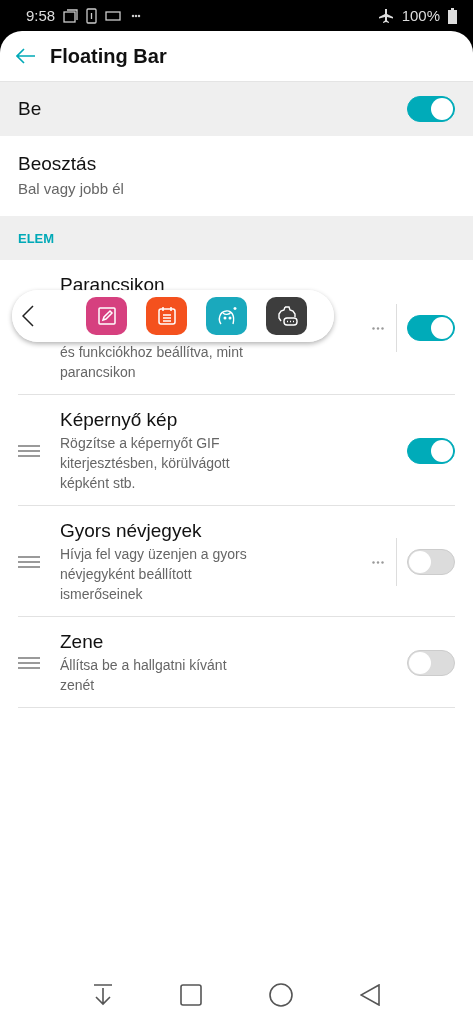 This screenshot has width=473, height=1024. What do you see at coordinates (36, 238) in the screenshot?
I see `section-header: ELEM` at bounding box center [36, 238].